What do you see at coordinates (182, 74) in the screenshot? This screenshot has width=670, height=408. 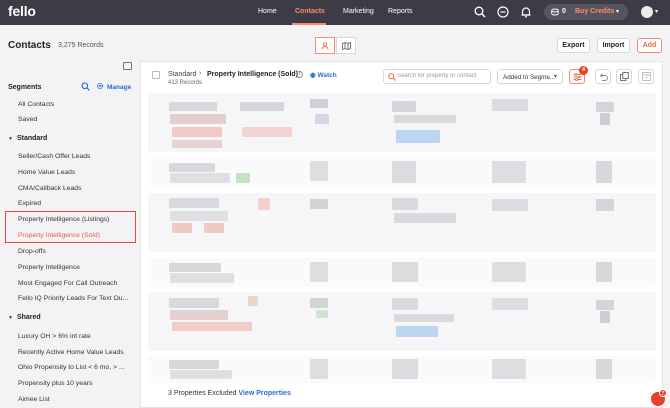 I see `breadcrumb-standard: Standard` at bounding box center [182, 74].